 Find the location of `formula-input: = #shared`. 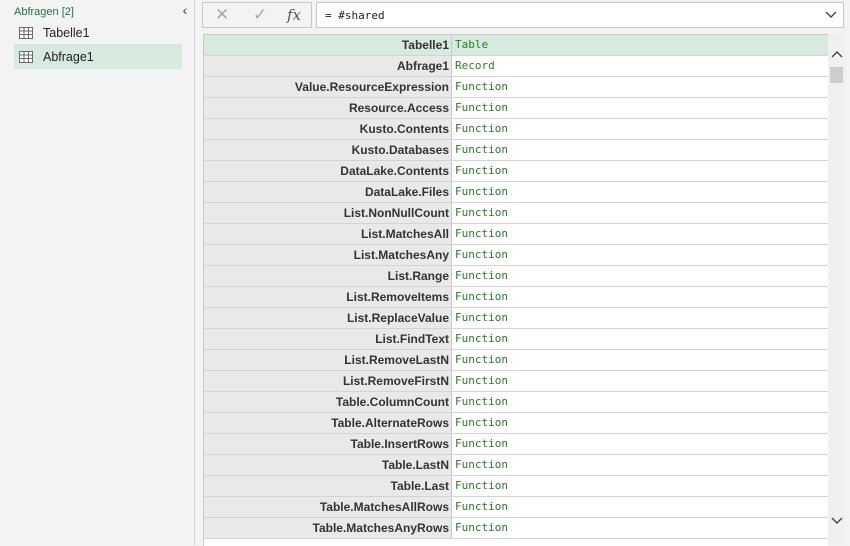

formula-input: = #shared is located at coordinates (580, 15).